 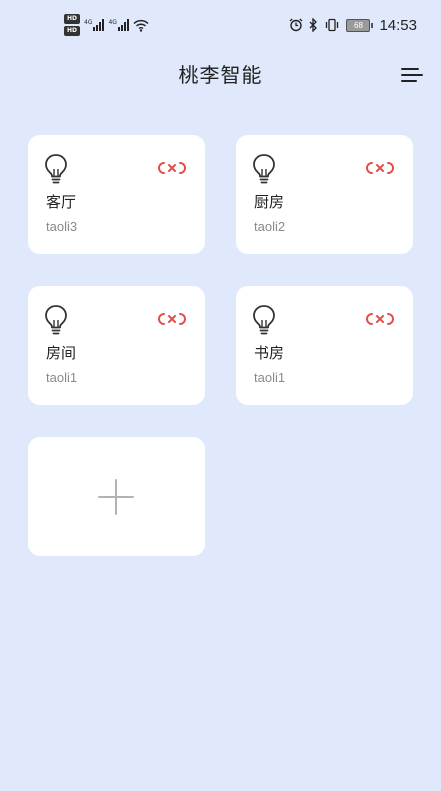 I want to click on room-name: 书房, so click(x=269, y=353).